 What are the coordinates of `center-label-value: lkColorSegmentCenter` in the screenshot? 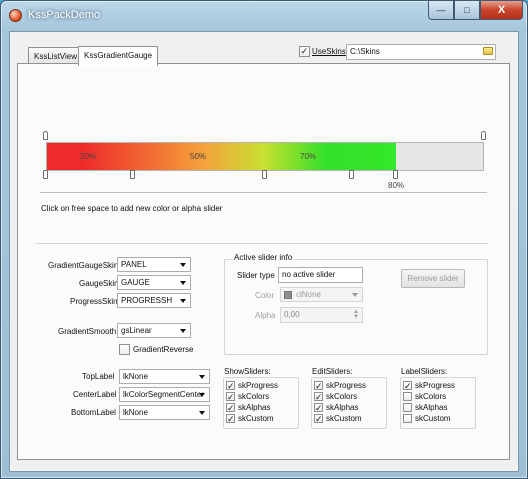 It's located at (163, 394).